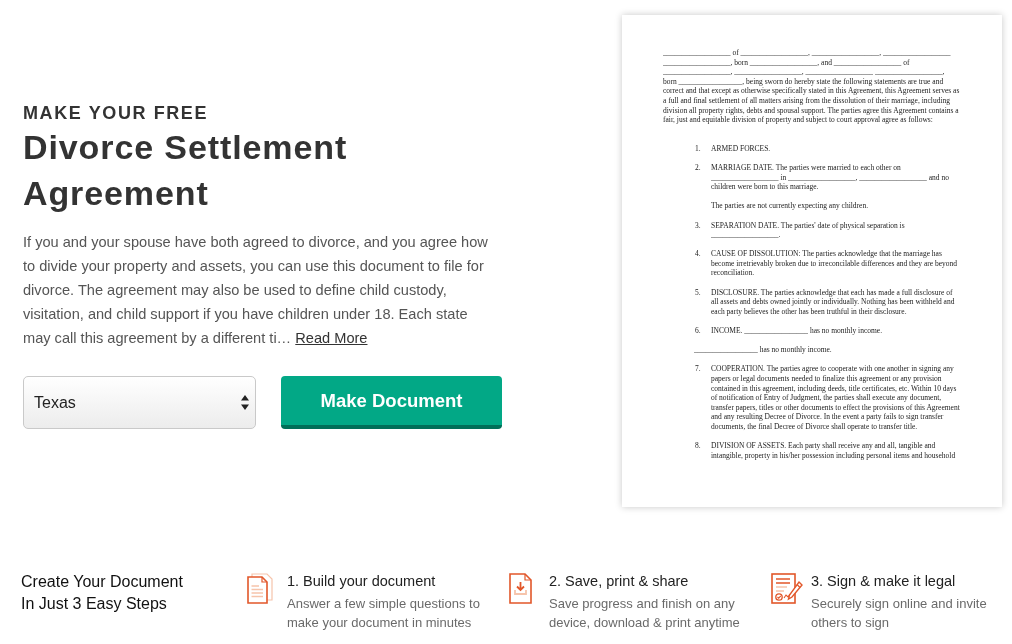  What do you see at coordinates (186, 170) in the screenshot?
I see `page-title: Divorce Settlement Agreement` at bounding box center [186, 170].